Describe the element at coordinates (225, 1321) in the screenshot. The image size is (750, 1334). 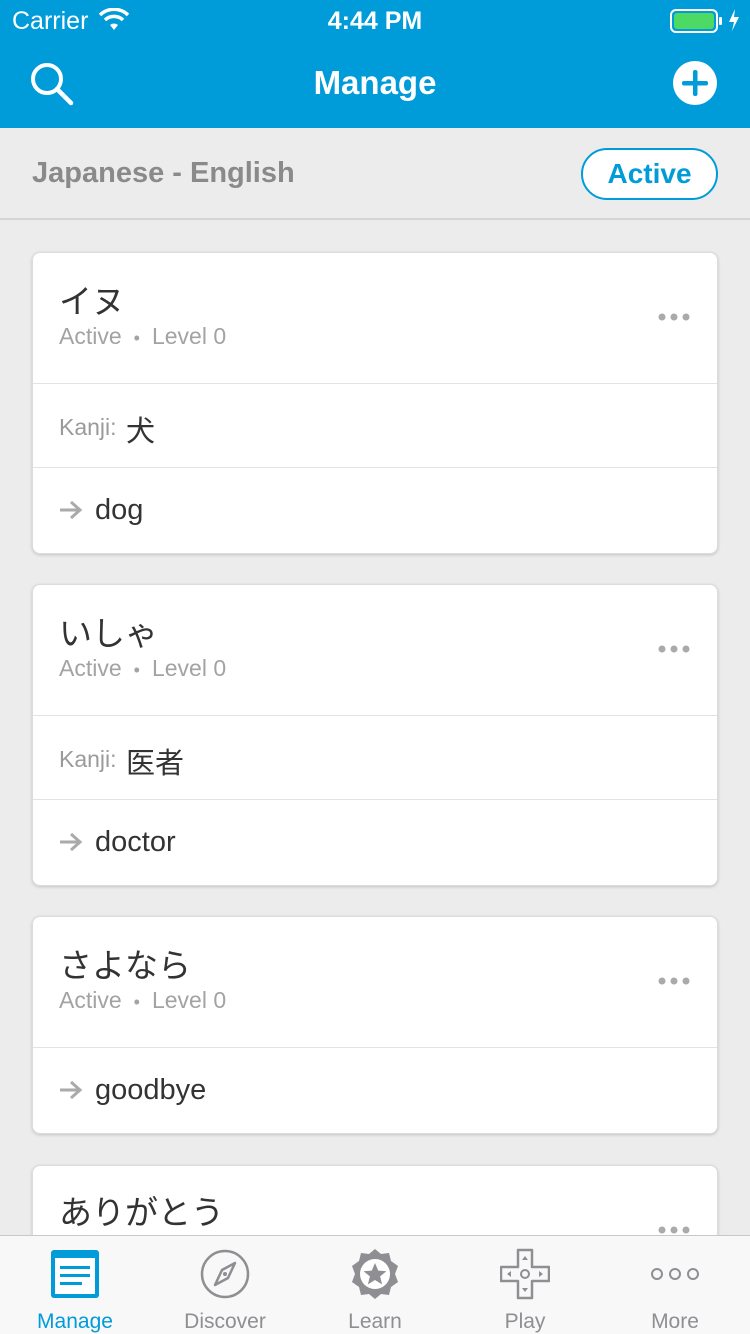
I see `tab-label: Discover` at that location.